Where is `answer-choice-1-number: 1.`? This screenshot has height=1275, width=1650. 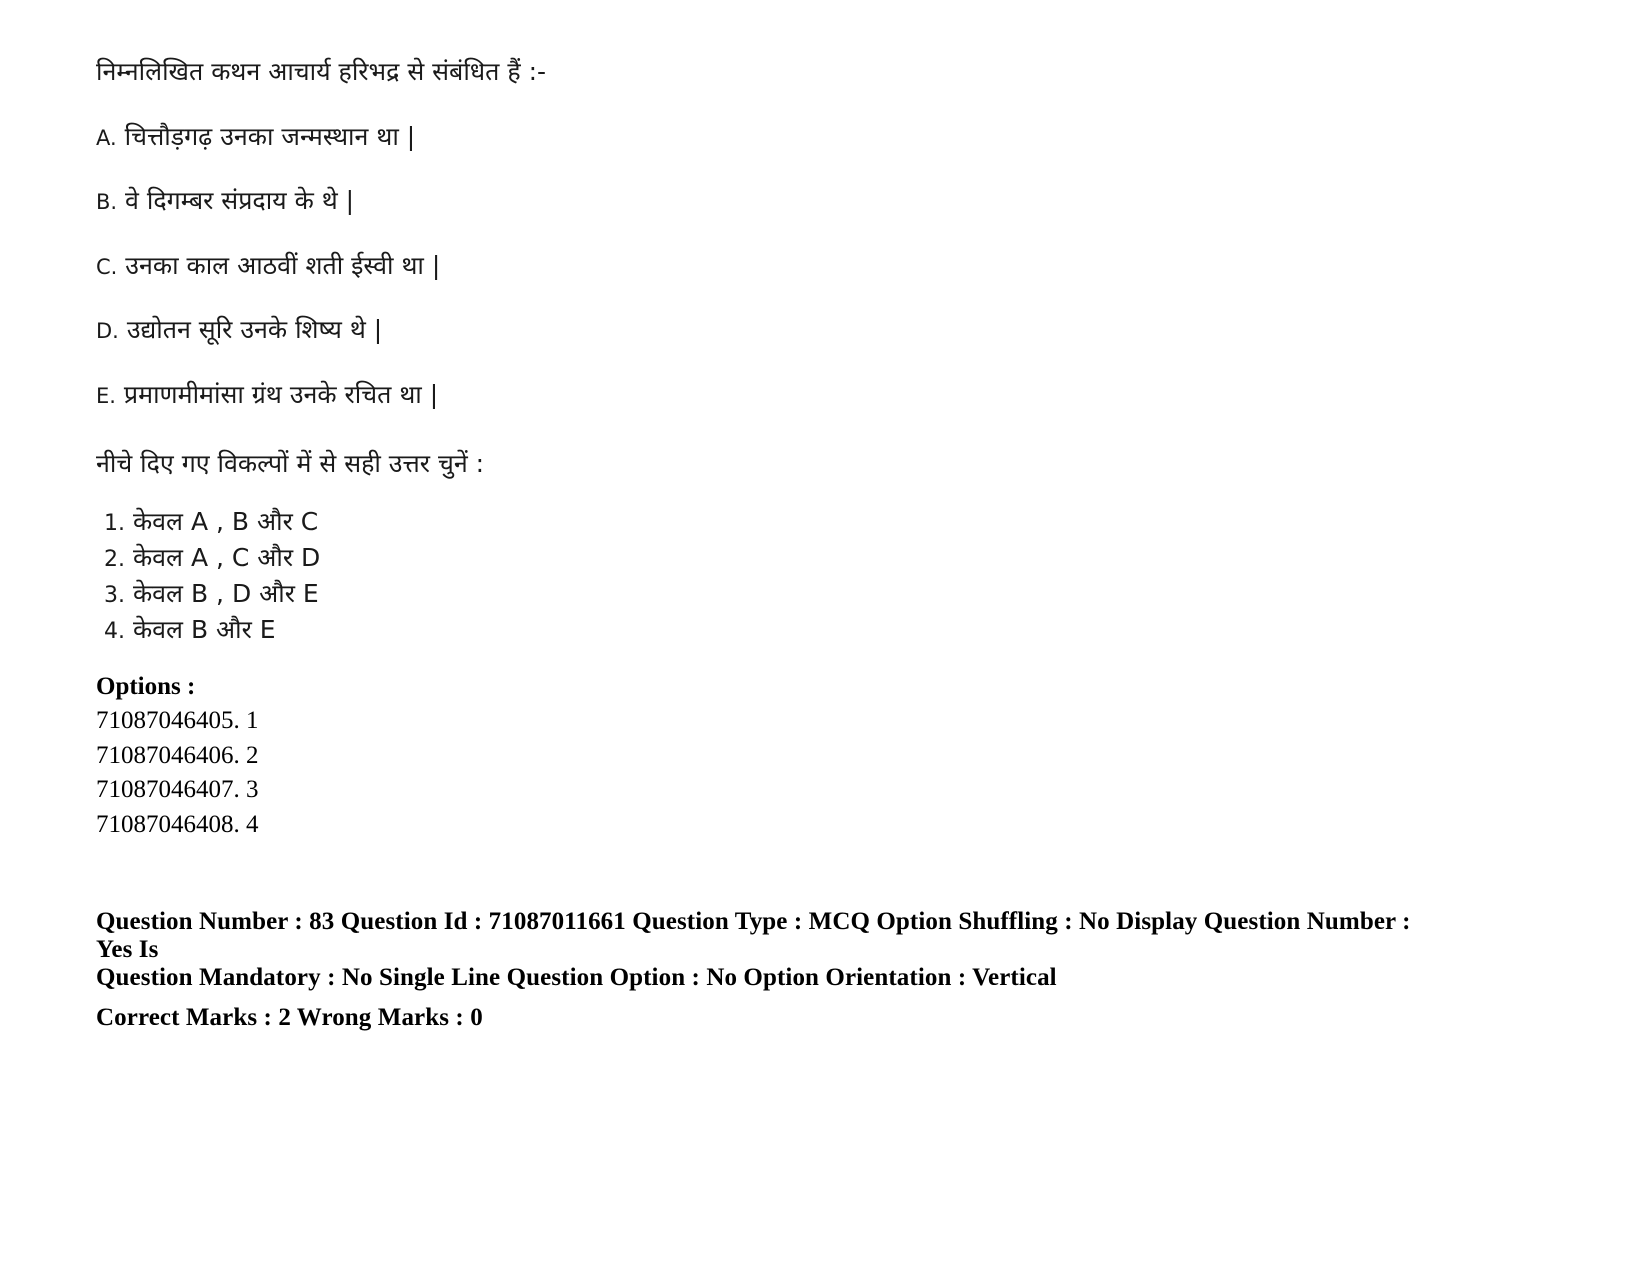
answer-choice-1-number: 1. is located at coordinates (114, 523).